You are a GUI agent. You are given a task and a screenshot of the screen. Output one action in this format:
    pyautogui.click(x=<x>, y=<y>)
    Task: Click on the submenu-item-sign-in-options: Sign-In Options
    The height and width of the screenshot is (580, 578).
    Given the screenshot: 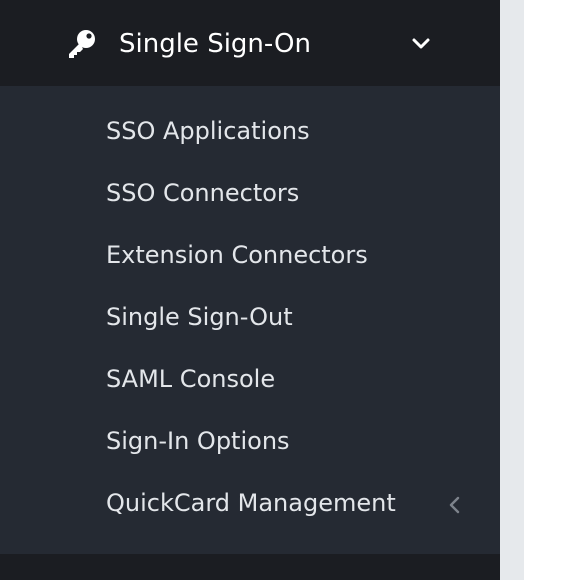 What is the action you would take?
    pyautogui.click(x=250, y=443)
    